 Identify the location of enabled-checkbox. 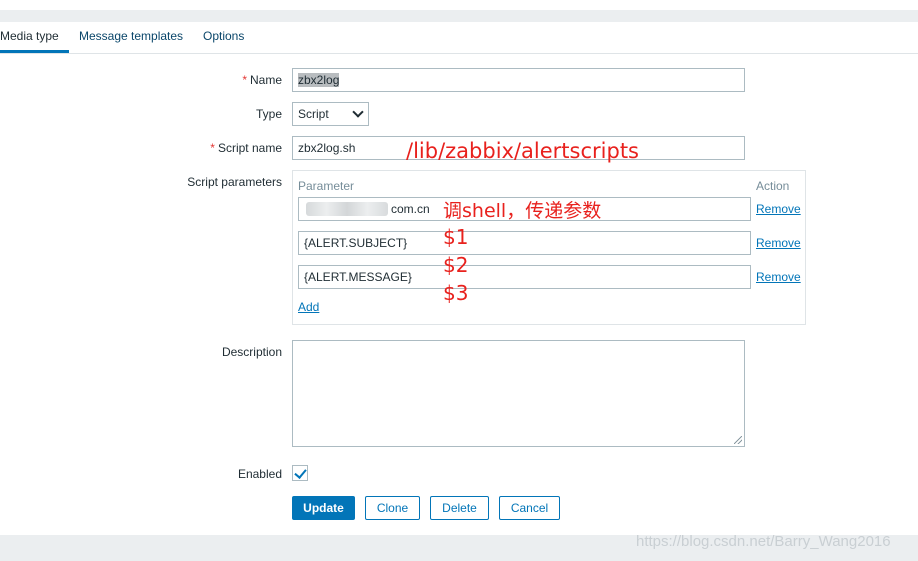
(300, 473).